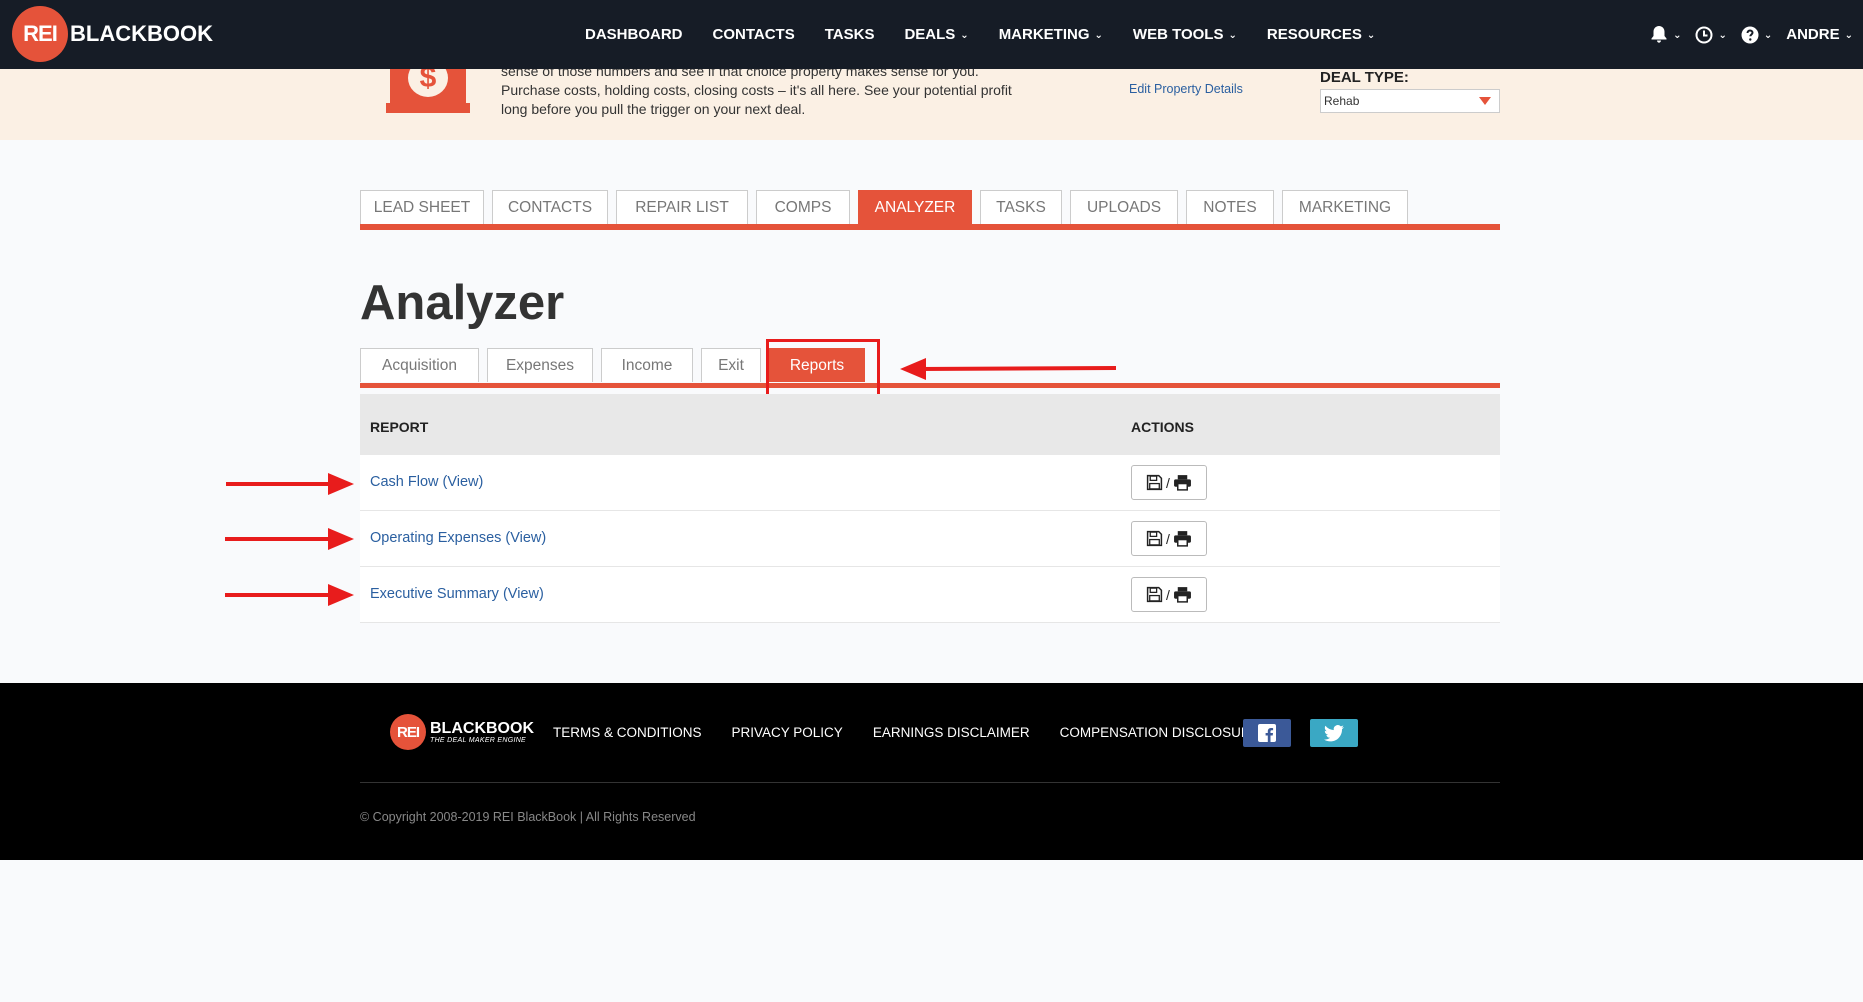  Describe the element at coordinates (482, 728) in the screenshot. I see `footer-logo-text: BLACKBOOK` at that location.